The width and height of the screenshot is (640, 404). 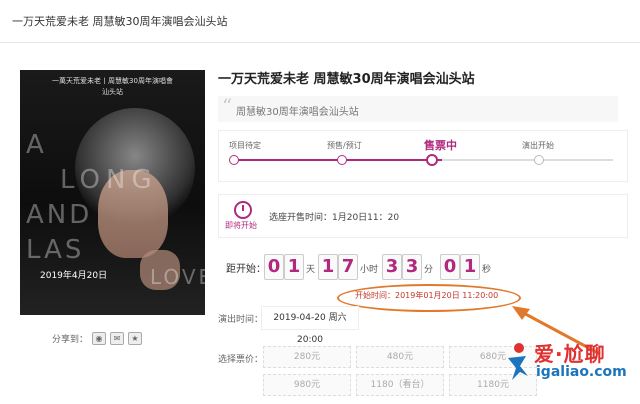 What do you see at coordinates (307, 385) in the screenshot?
I see `price-option-980: 980元` at bounding box center [307, 385].